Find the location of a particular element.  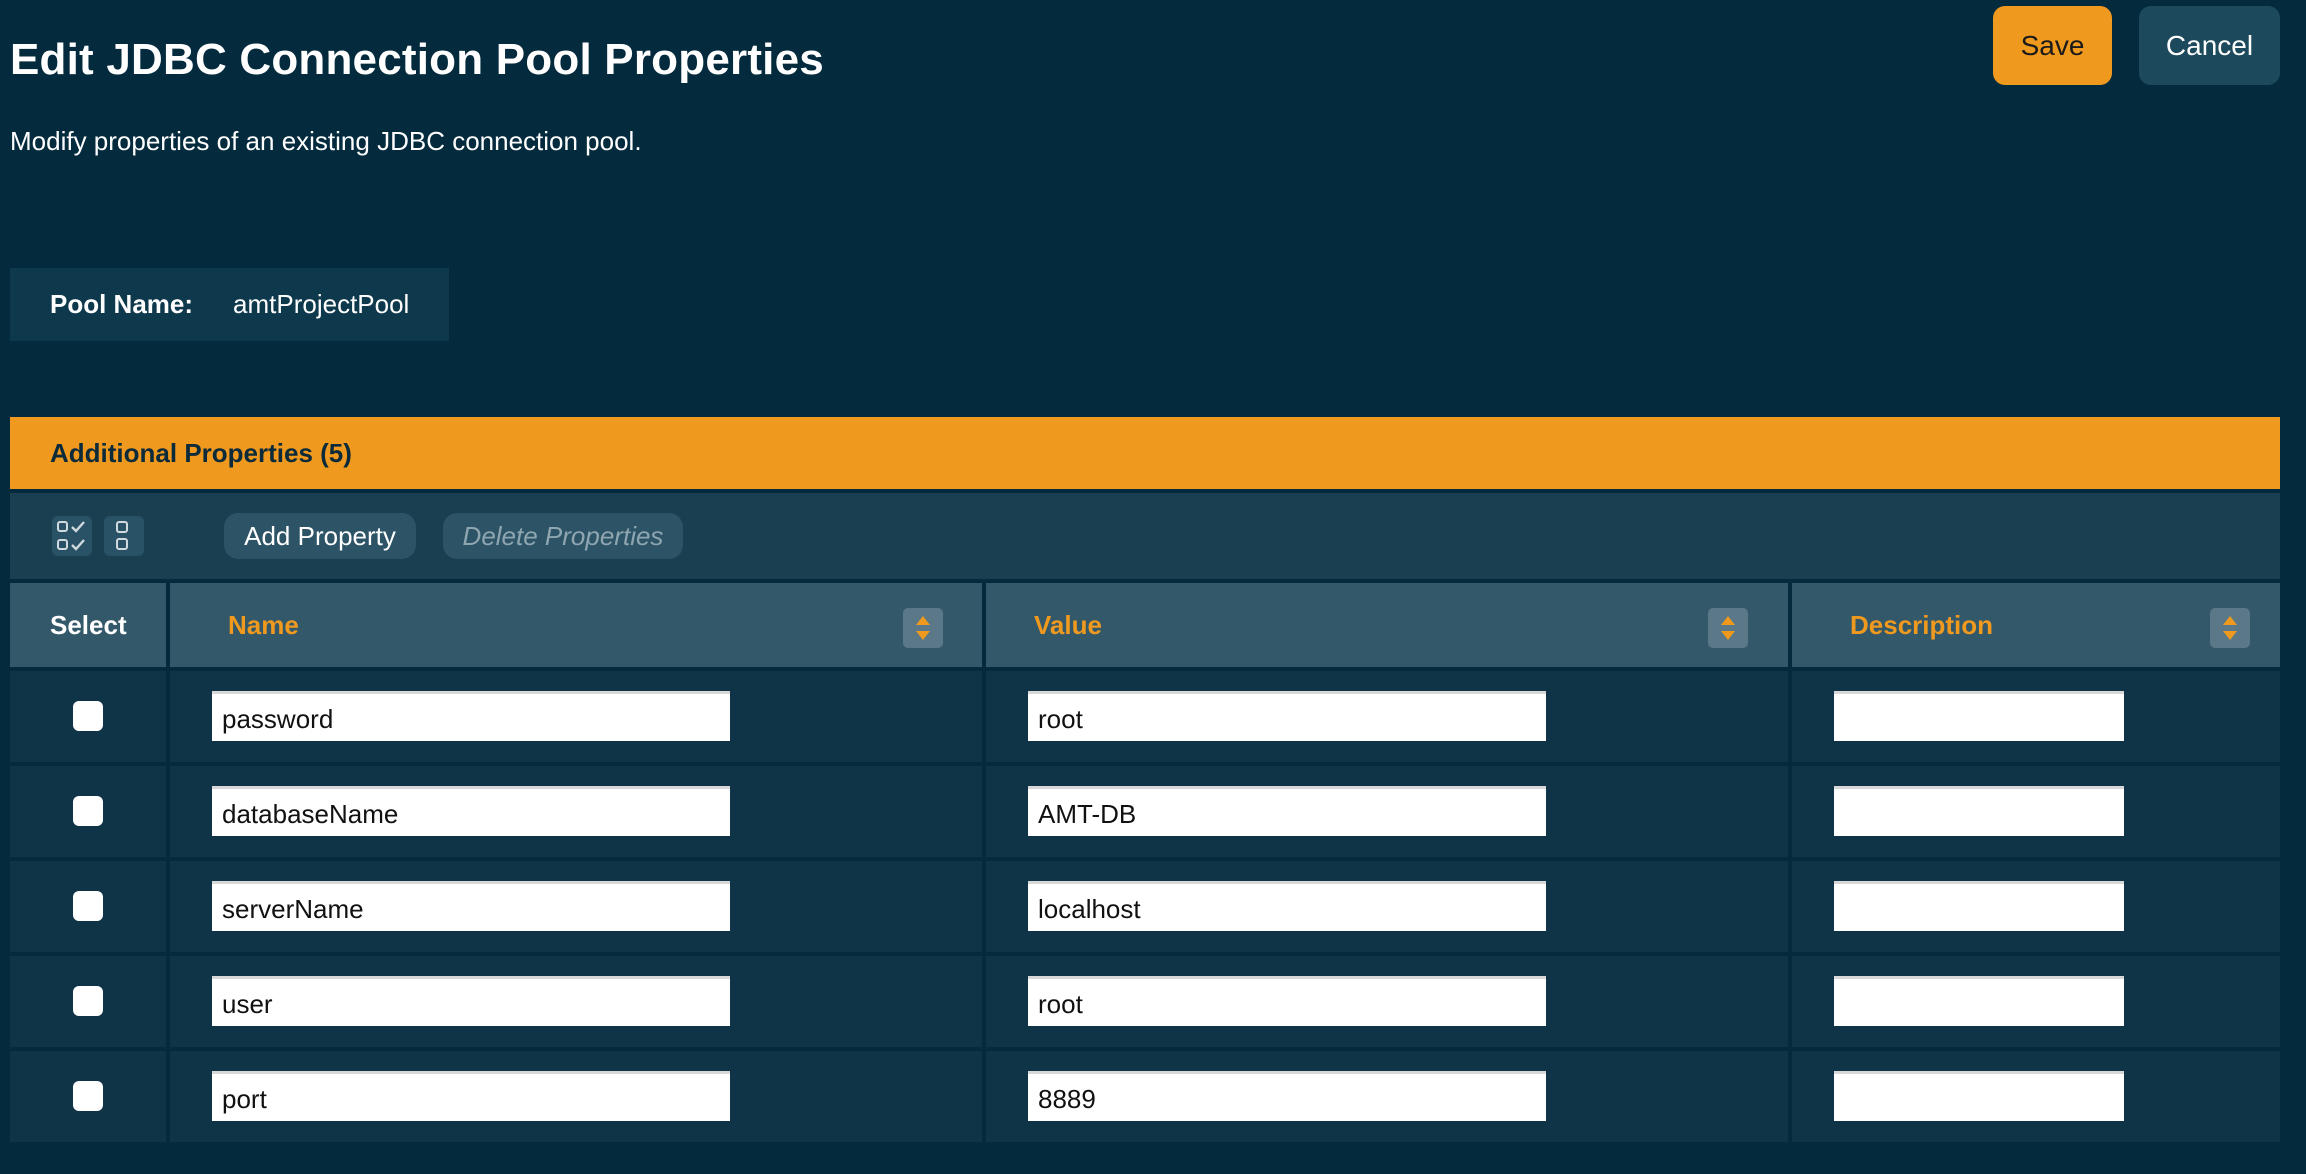

header-name: Name is located at coordinates (576, 625).